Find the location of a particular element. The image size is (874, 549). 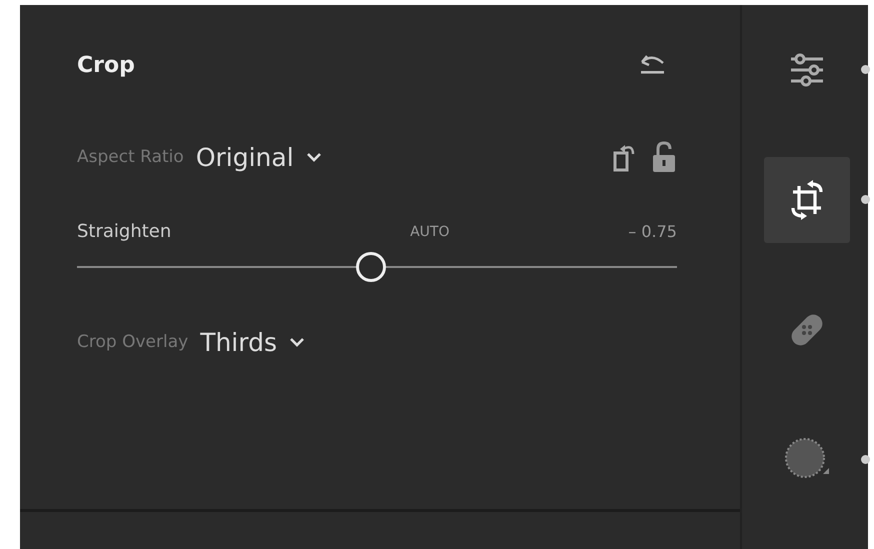

straighten-slider is located at coordinates (377, 267).